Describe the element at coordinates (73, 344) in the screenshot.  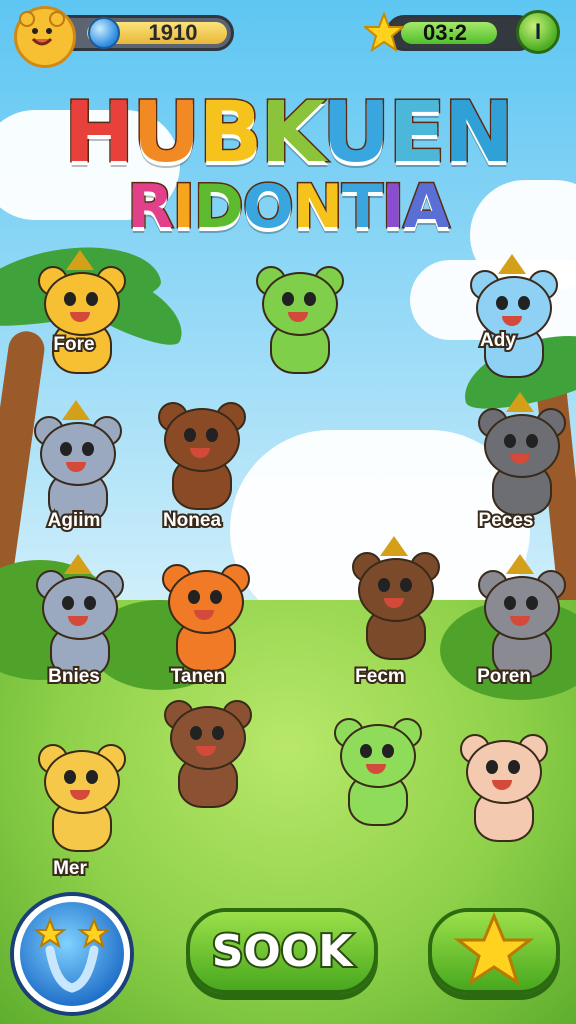
I see `character-label: Fore` at that location.